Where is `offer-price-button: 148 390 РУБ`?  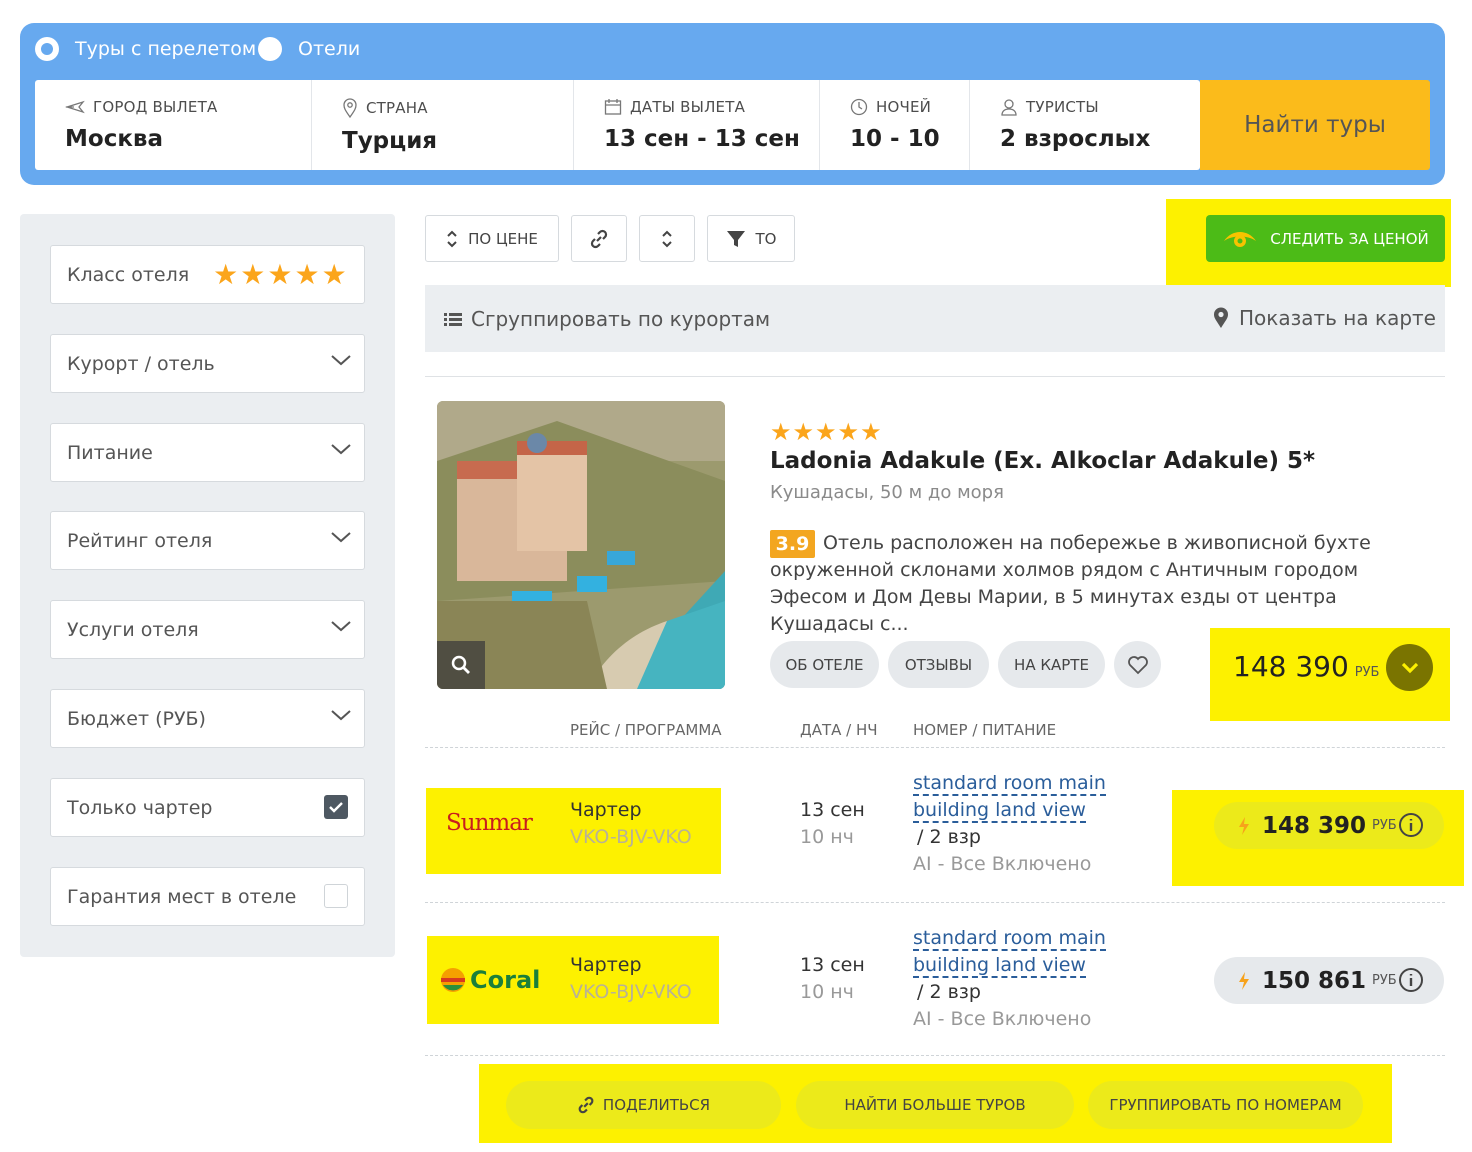 offer-price-button: 148 390 РУБ is located at coordinates (1329, 825).